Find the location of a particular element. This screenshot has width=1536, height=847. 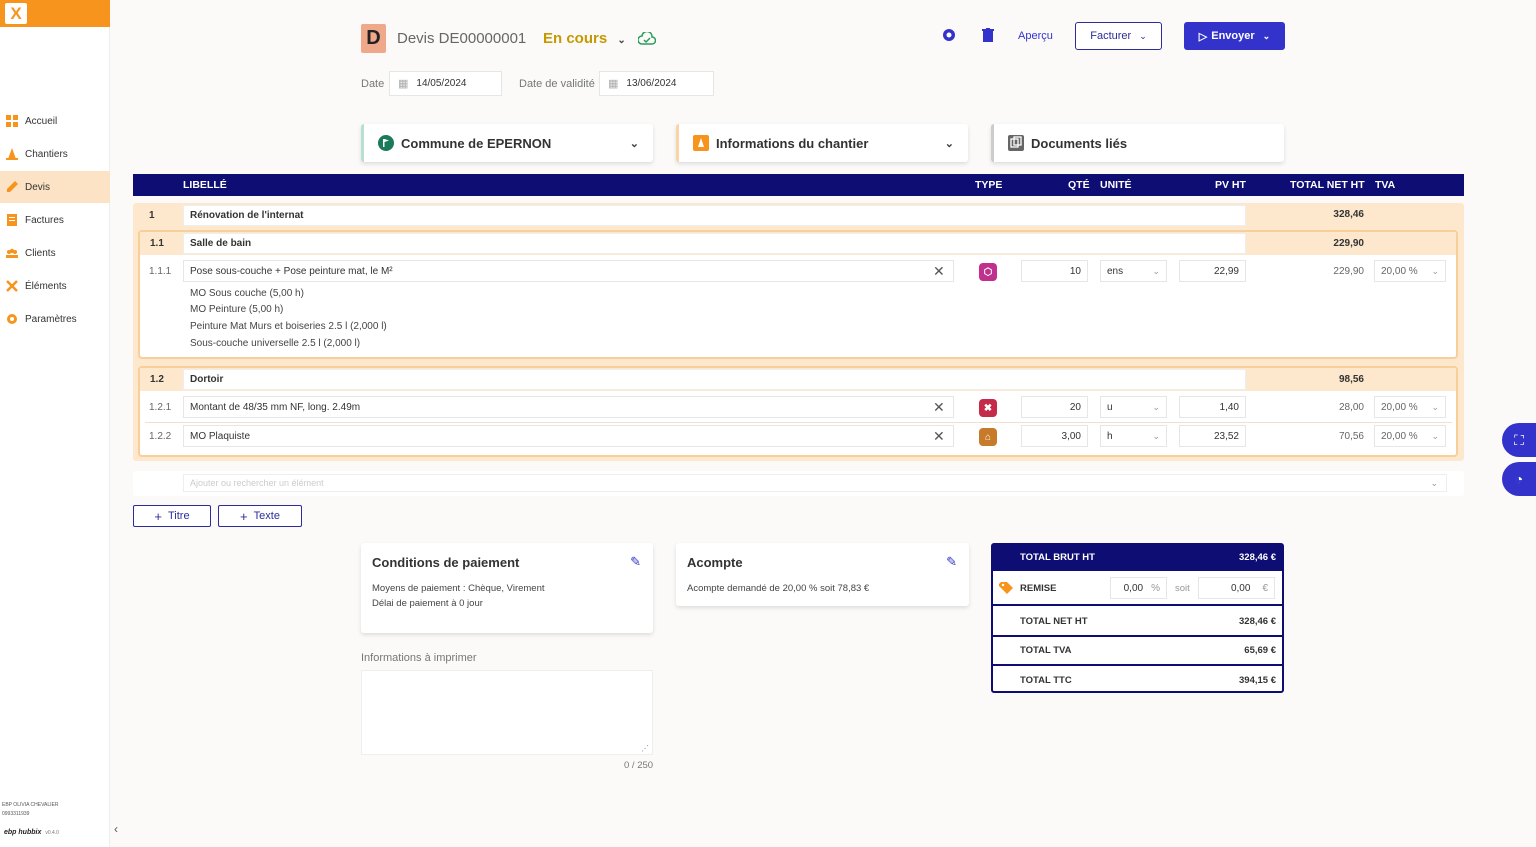

sidebar-item-devis: Devis is located at coordinates (55, 187).